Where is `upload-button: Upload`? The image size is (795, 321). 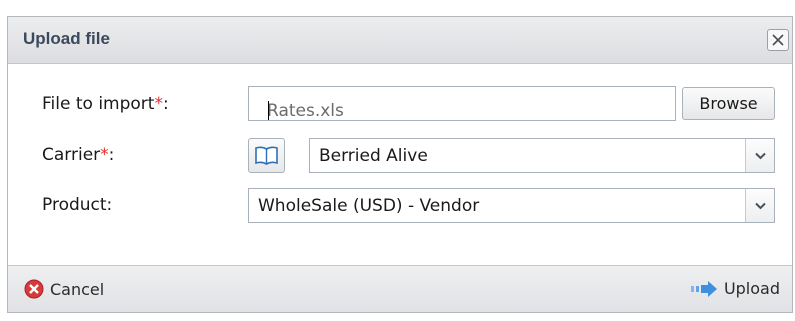
upload-button: Upload is located at coordinates (735, 288).